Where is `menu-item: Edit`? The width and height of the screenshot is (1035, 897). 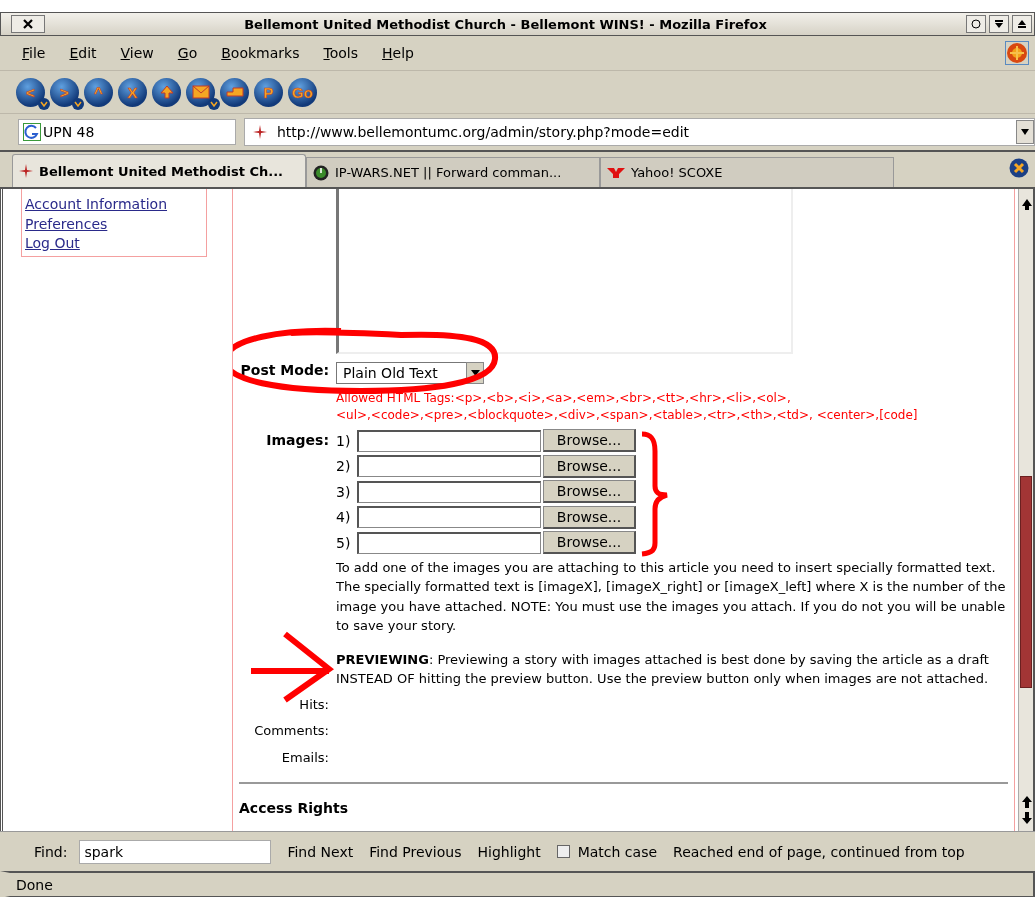
menu-item: Edit is located at coordinates (83, 53).